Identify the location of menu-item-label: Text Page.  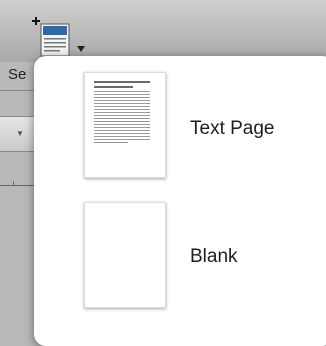
(232, 128).